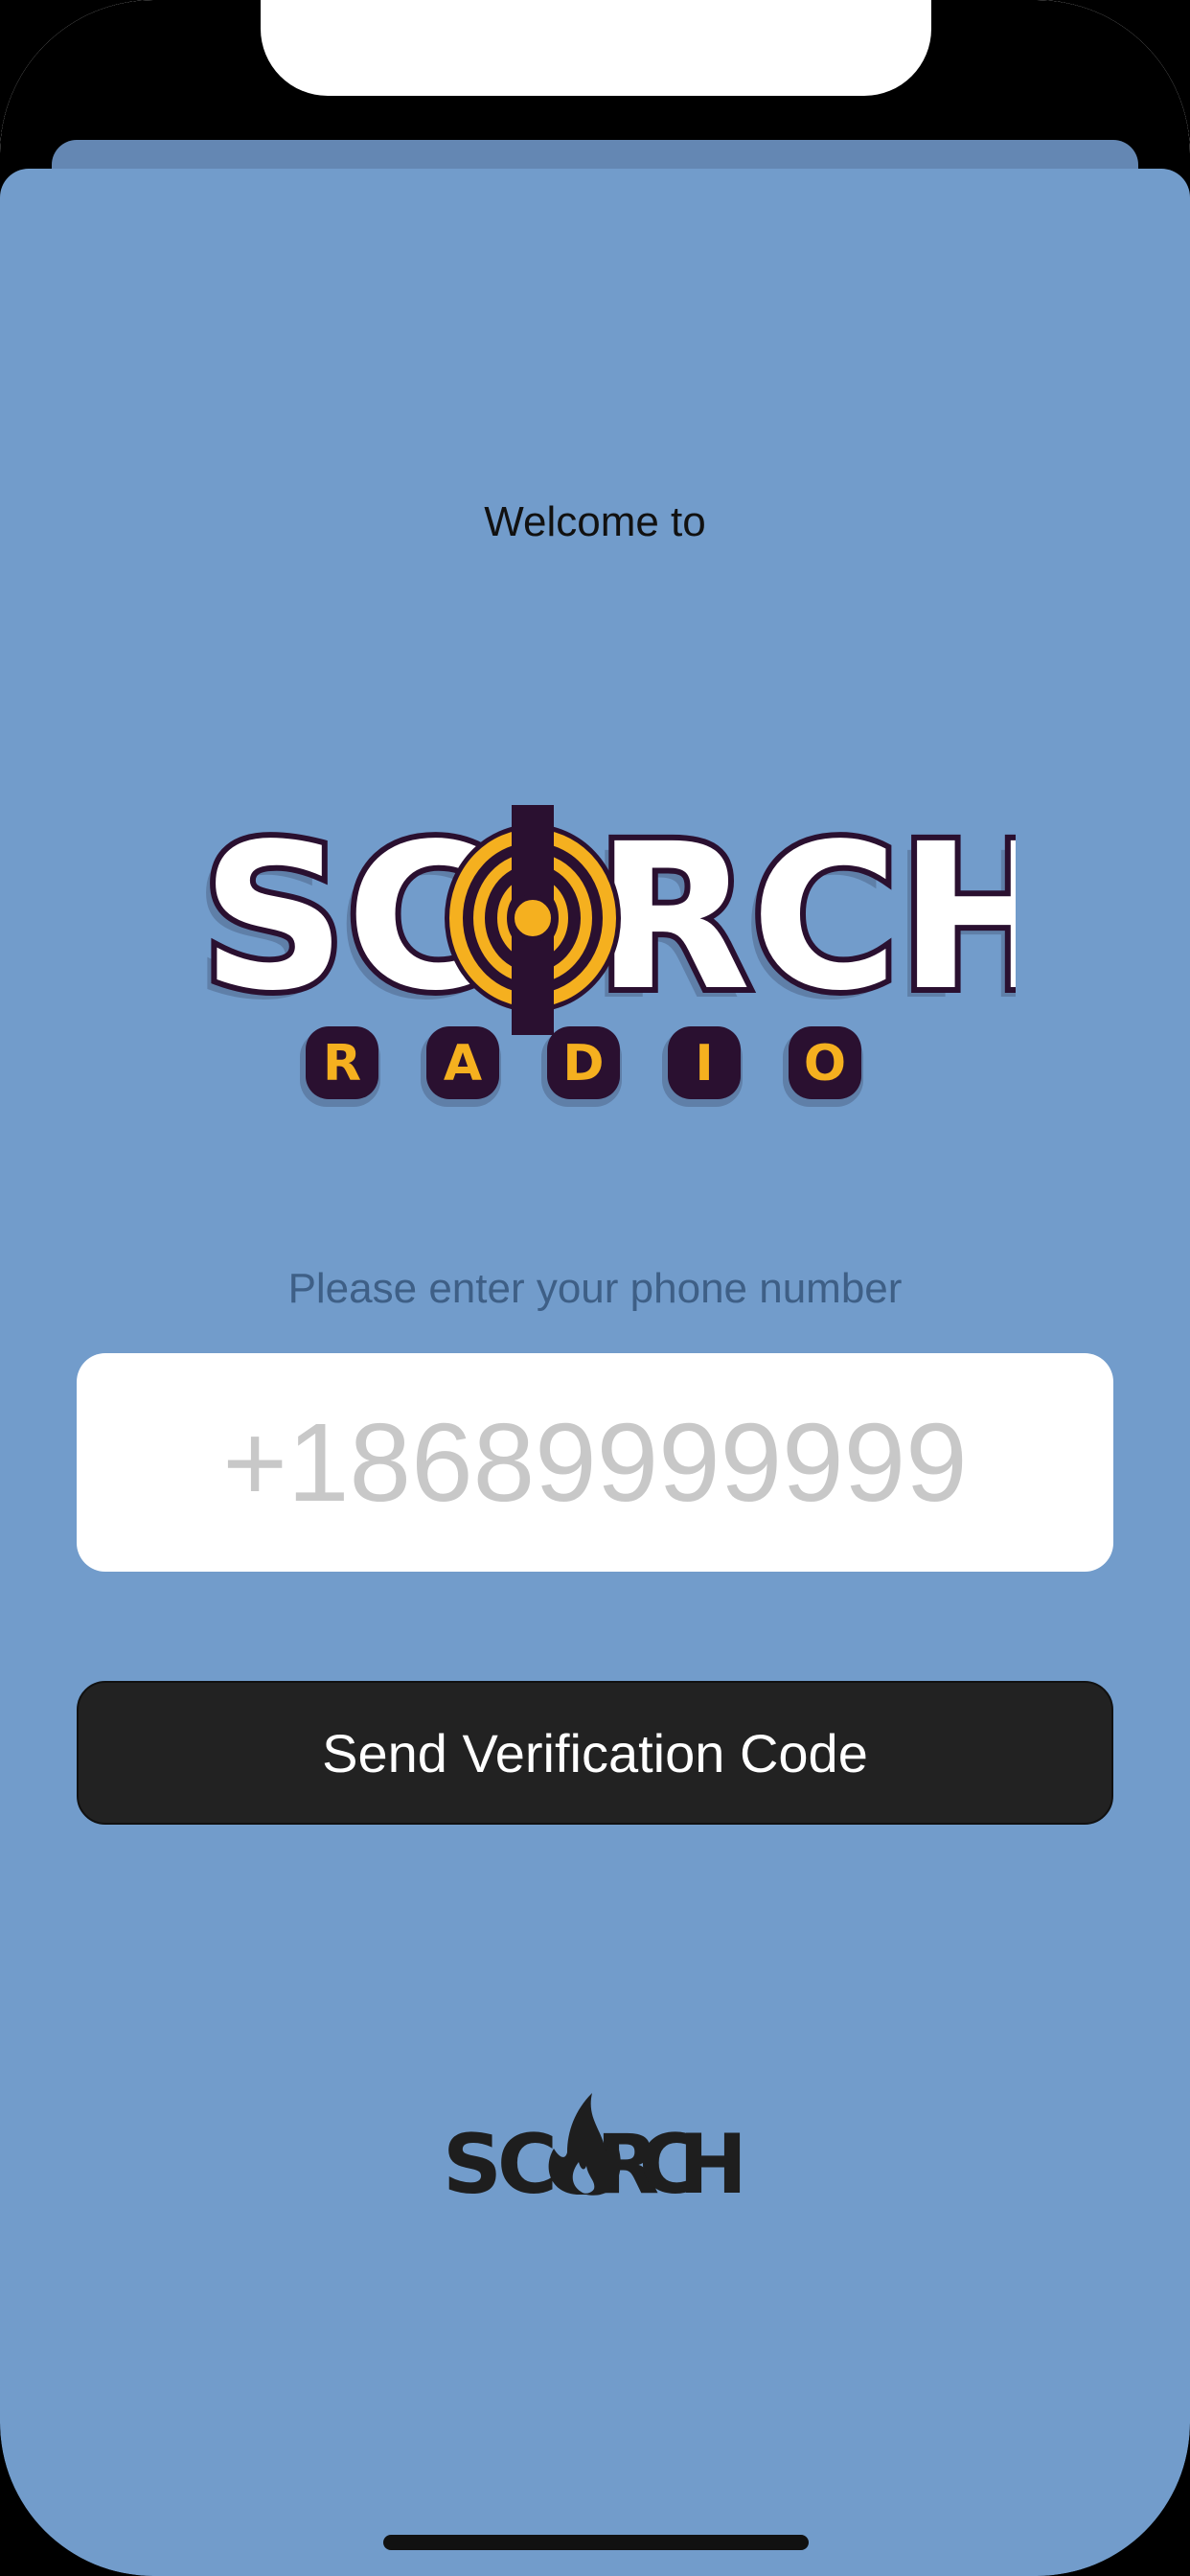  What do you see at coordinates (596, 48) in the screenshot?
I see `notch` at bounding box center [596, 48].